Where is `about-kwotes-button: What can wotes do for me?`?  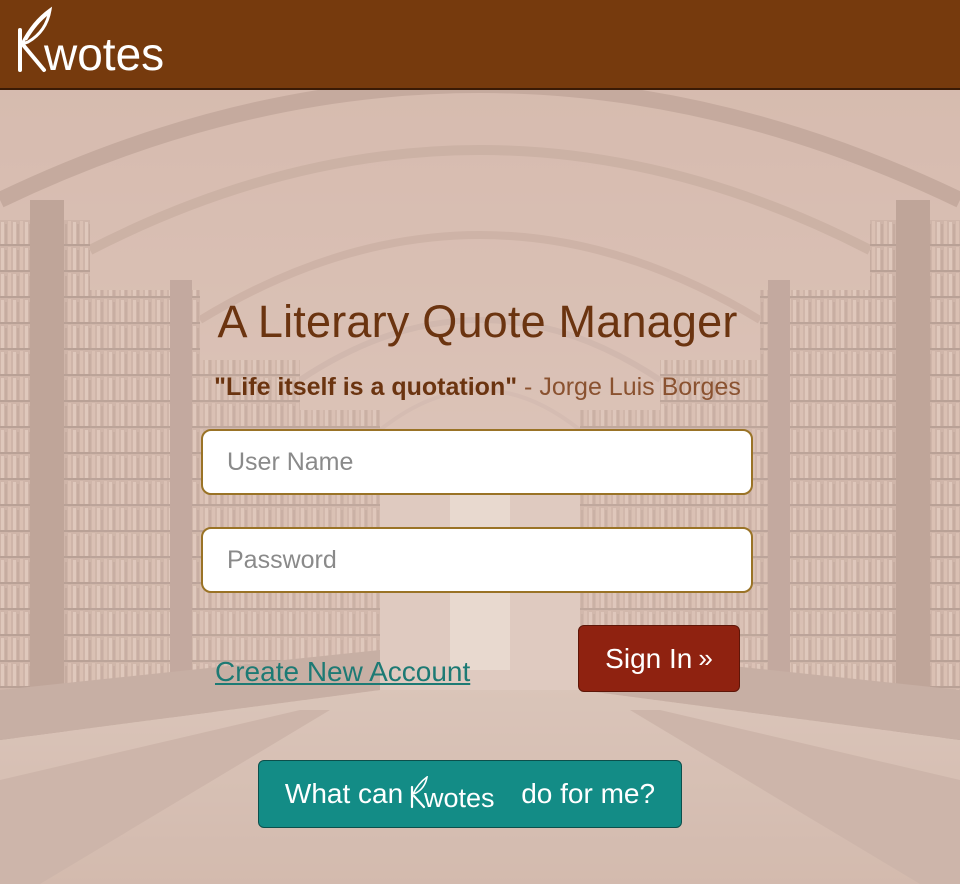 about-kwotes-button: What can wotes do for me? is located at coordinates (470, 794).